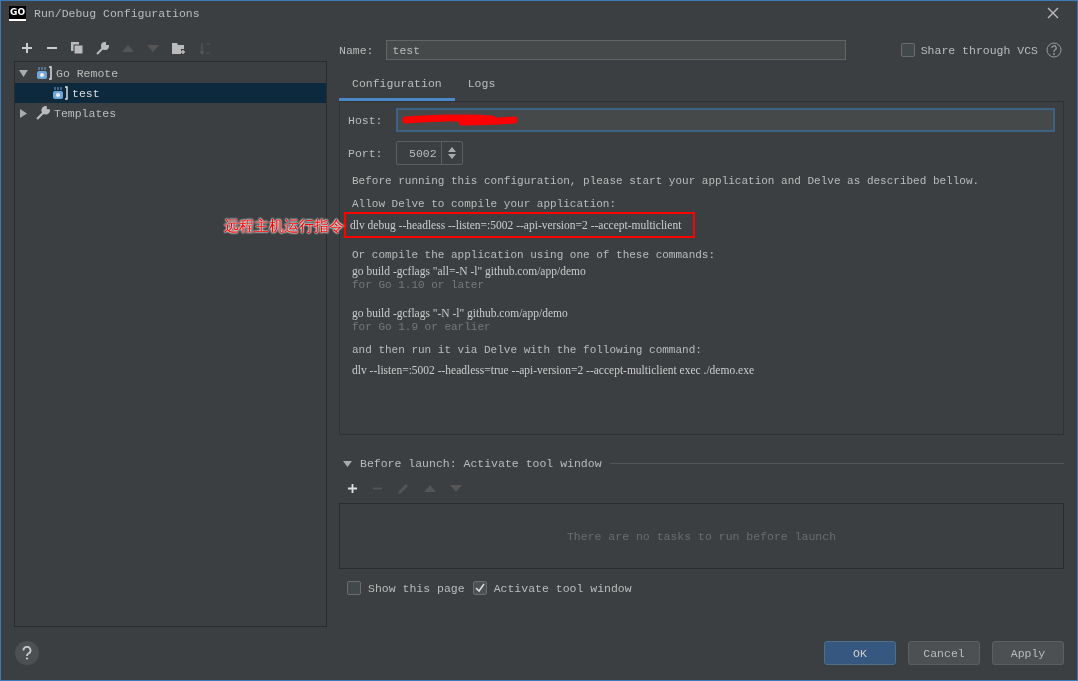 This screenshot has height=681, width=1078. Describe the element at coordinates (481, 463) in the screenshot. I see `section-title: Before launch: Activate tool window` at that location.